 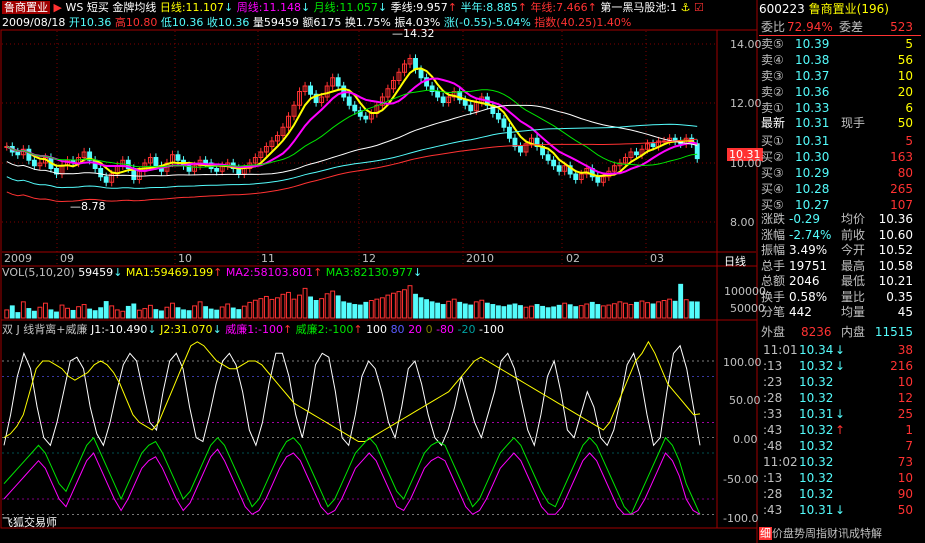 What do you see at coordinates (837, 234) in the screenshot?
I see `stat-row: 涨幅 -2.74% 前收 10.60` at bounding box center [837, 234].